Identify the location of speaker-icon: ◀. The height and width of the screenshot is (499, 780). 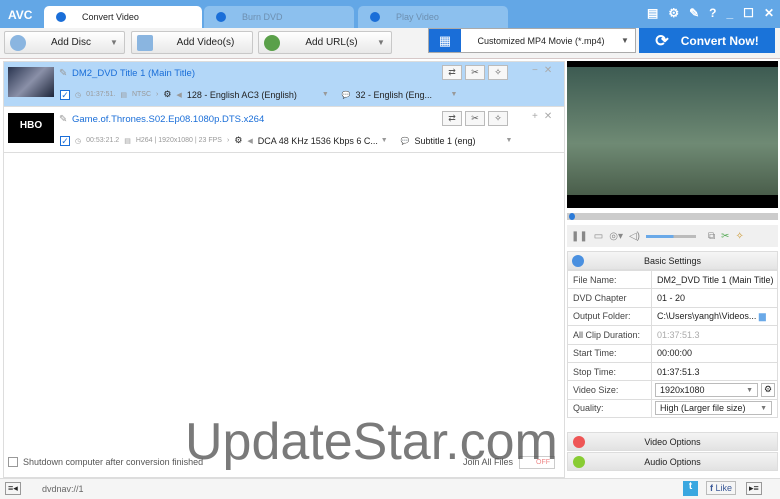
(250, 141).